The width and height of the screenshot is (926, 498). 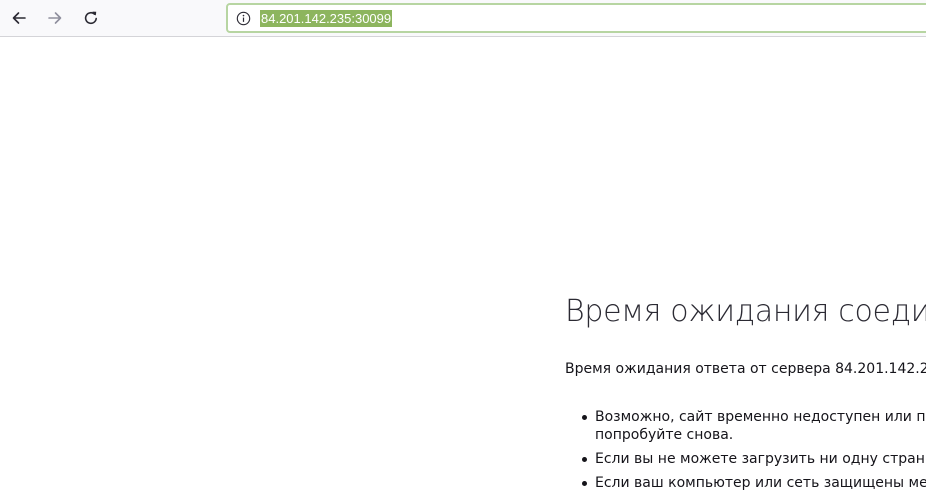 I want to click on hint-text: попробуйте снова., so click(x=664, y=435).